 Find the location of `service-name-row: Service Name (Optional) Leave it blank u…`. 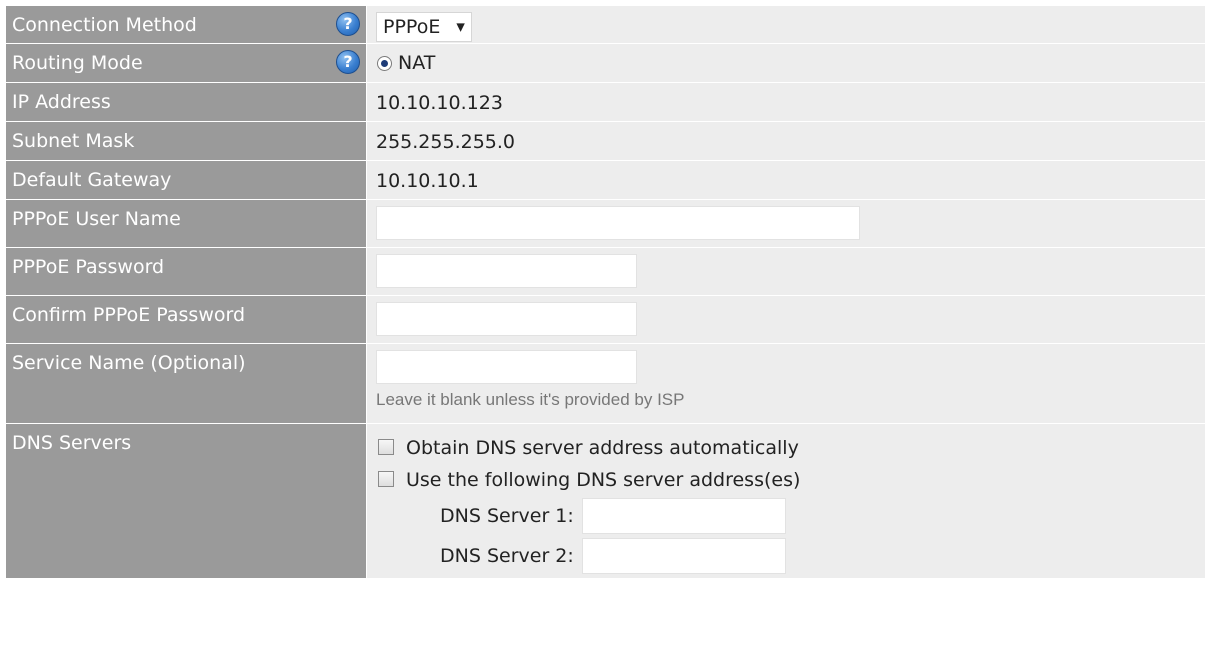

service-name-row: Service Name (Optional) Leave it blank u… is located at coordinates (605, 383).